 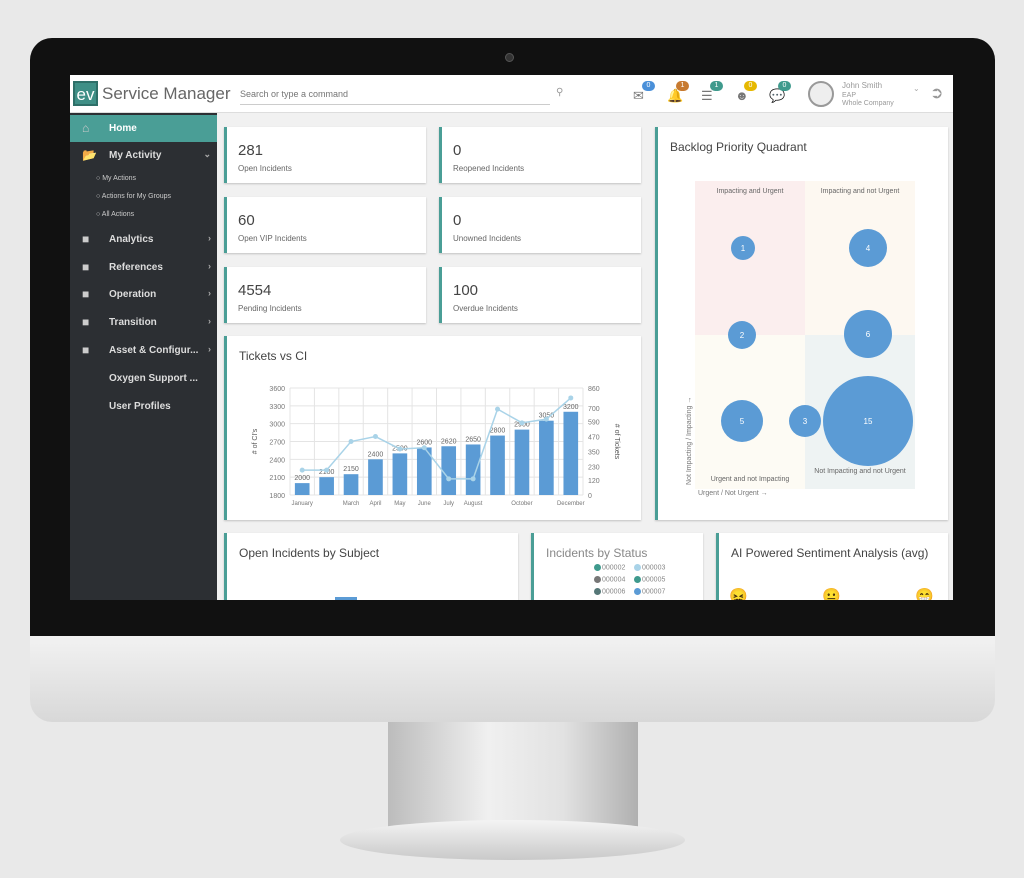 I want to click on neutral-face-icon: 😐, so click(x=831, y=594).